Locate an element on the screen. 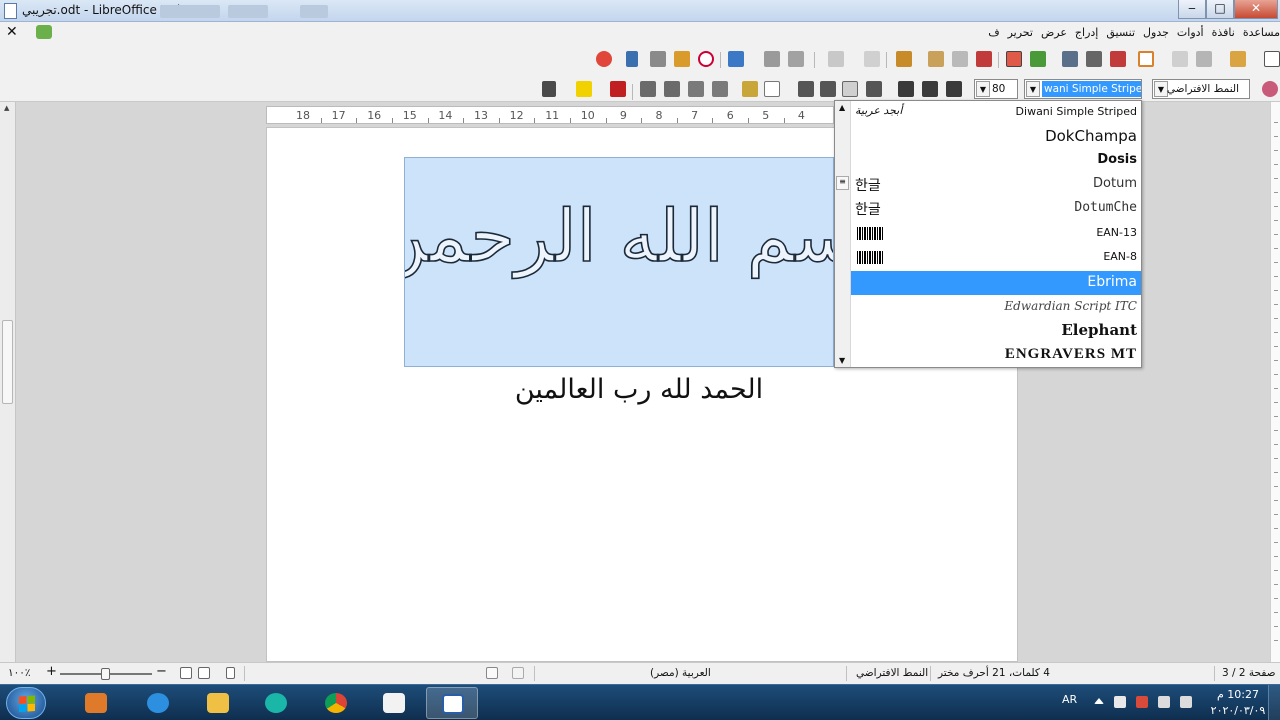 The image size is (1280, 720). font-option-engravers: ENGRAVERS MT is located at coordinates (996, 355).